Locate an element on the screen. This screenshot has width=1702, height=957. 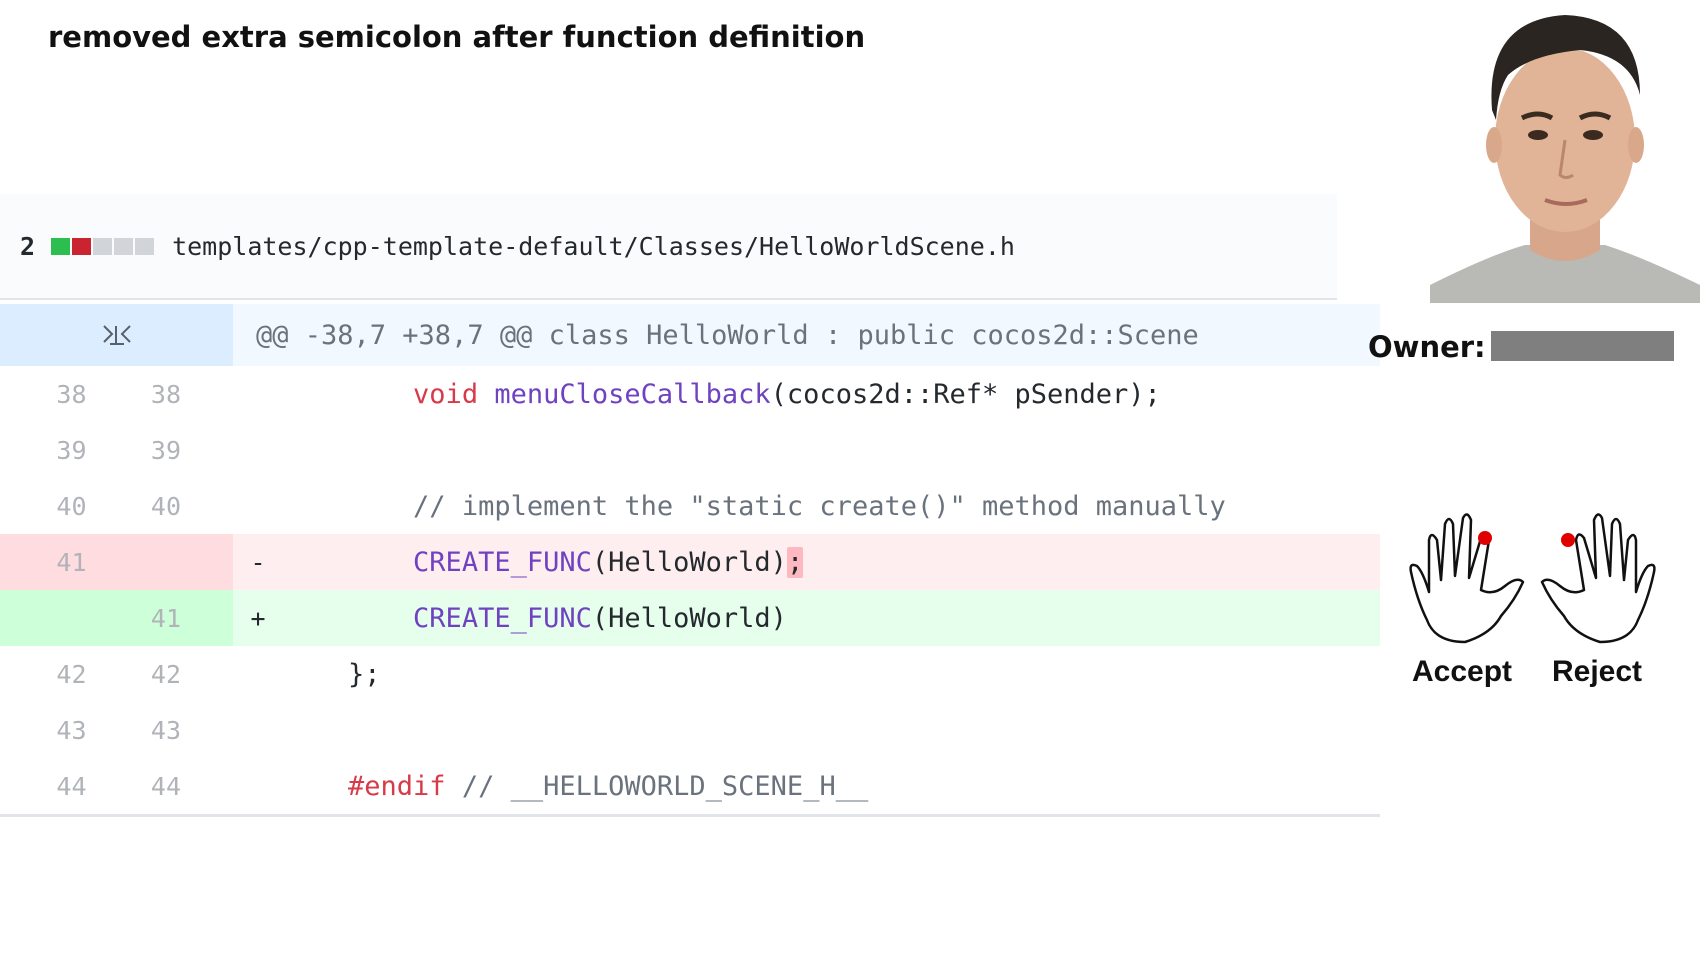
reject-hand-icon is located at coordinates (1599, 580).